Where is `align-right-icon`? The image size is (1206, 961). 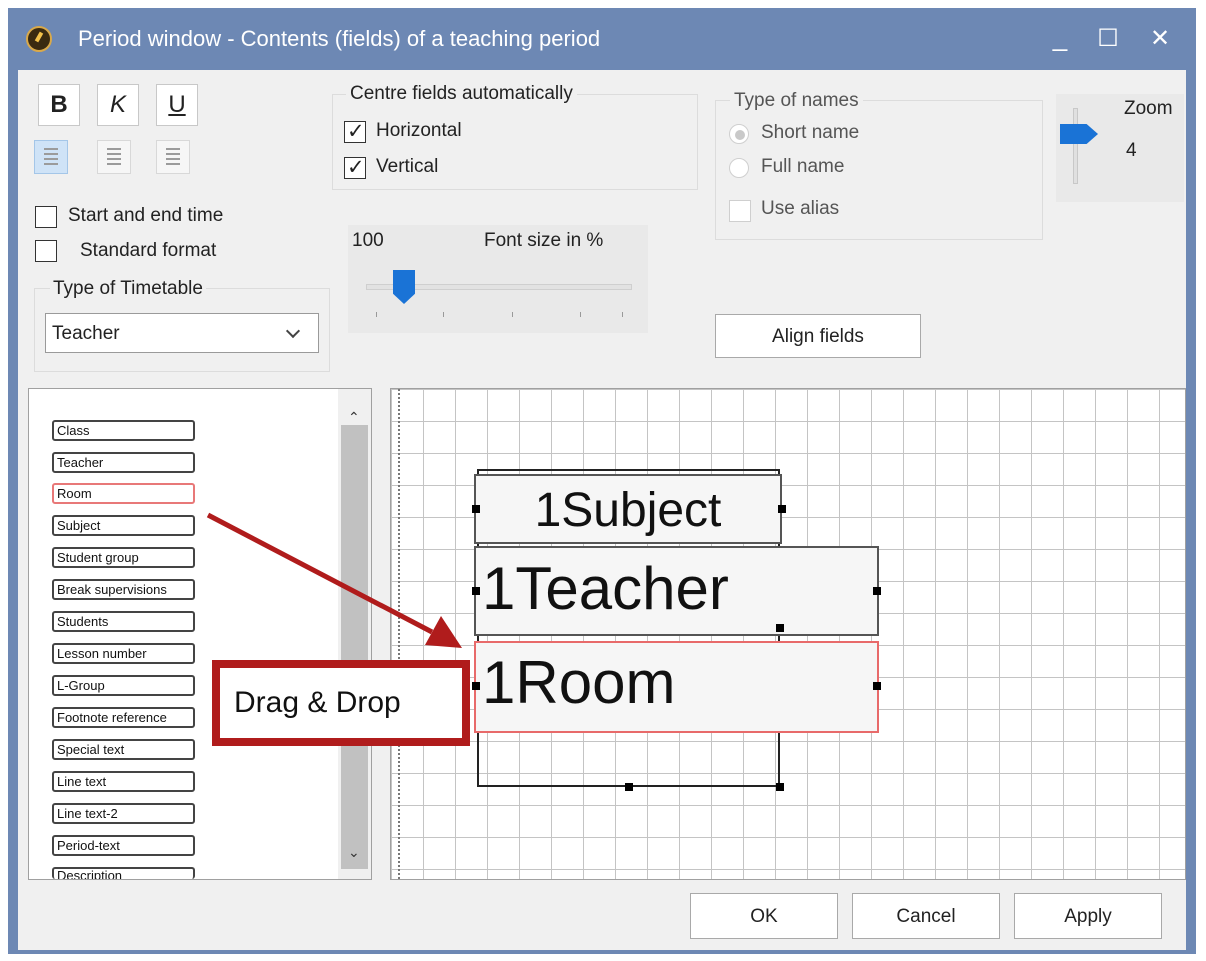 align-right-icon is located at coordinates (173, 157).